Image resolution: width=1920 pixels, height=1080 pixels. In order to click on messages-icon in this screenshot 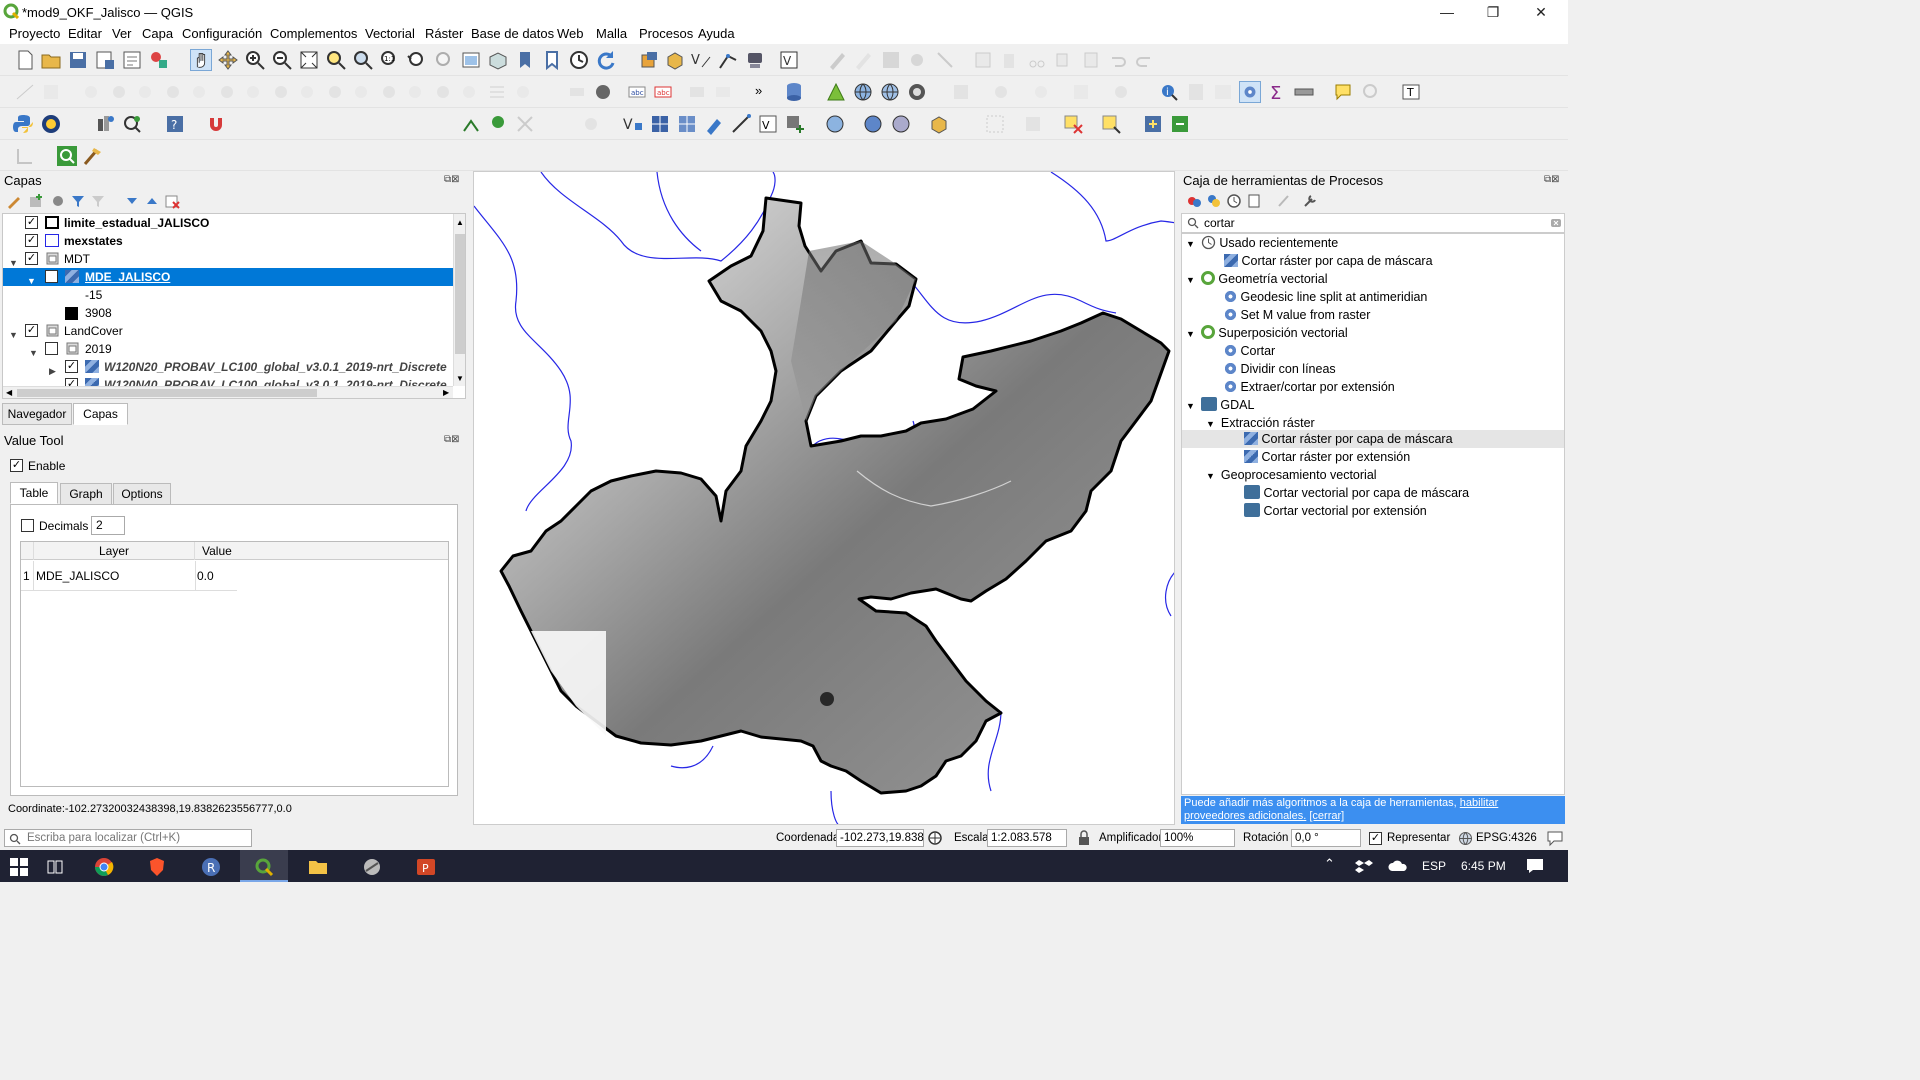, I will do `click(1555, 838)`.